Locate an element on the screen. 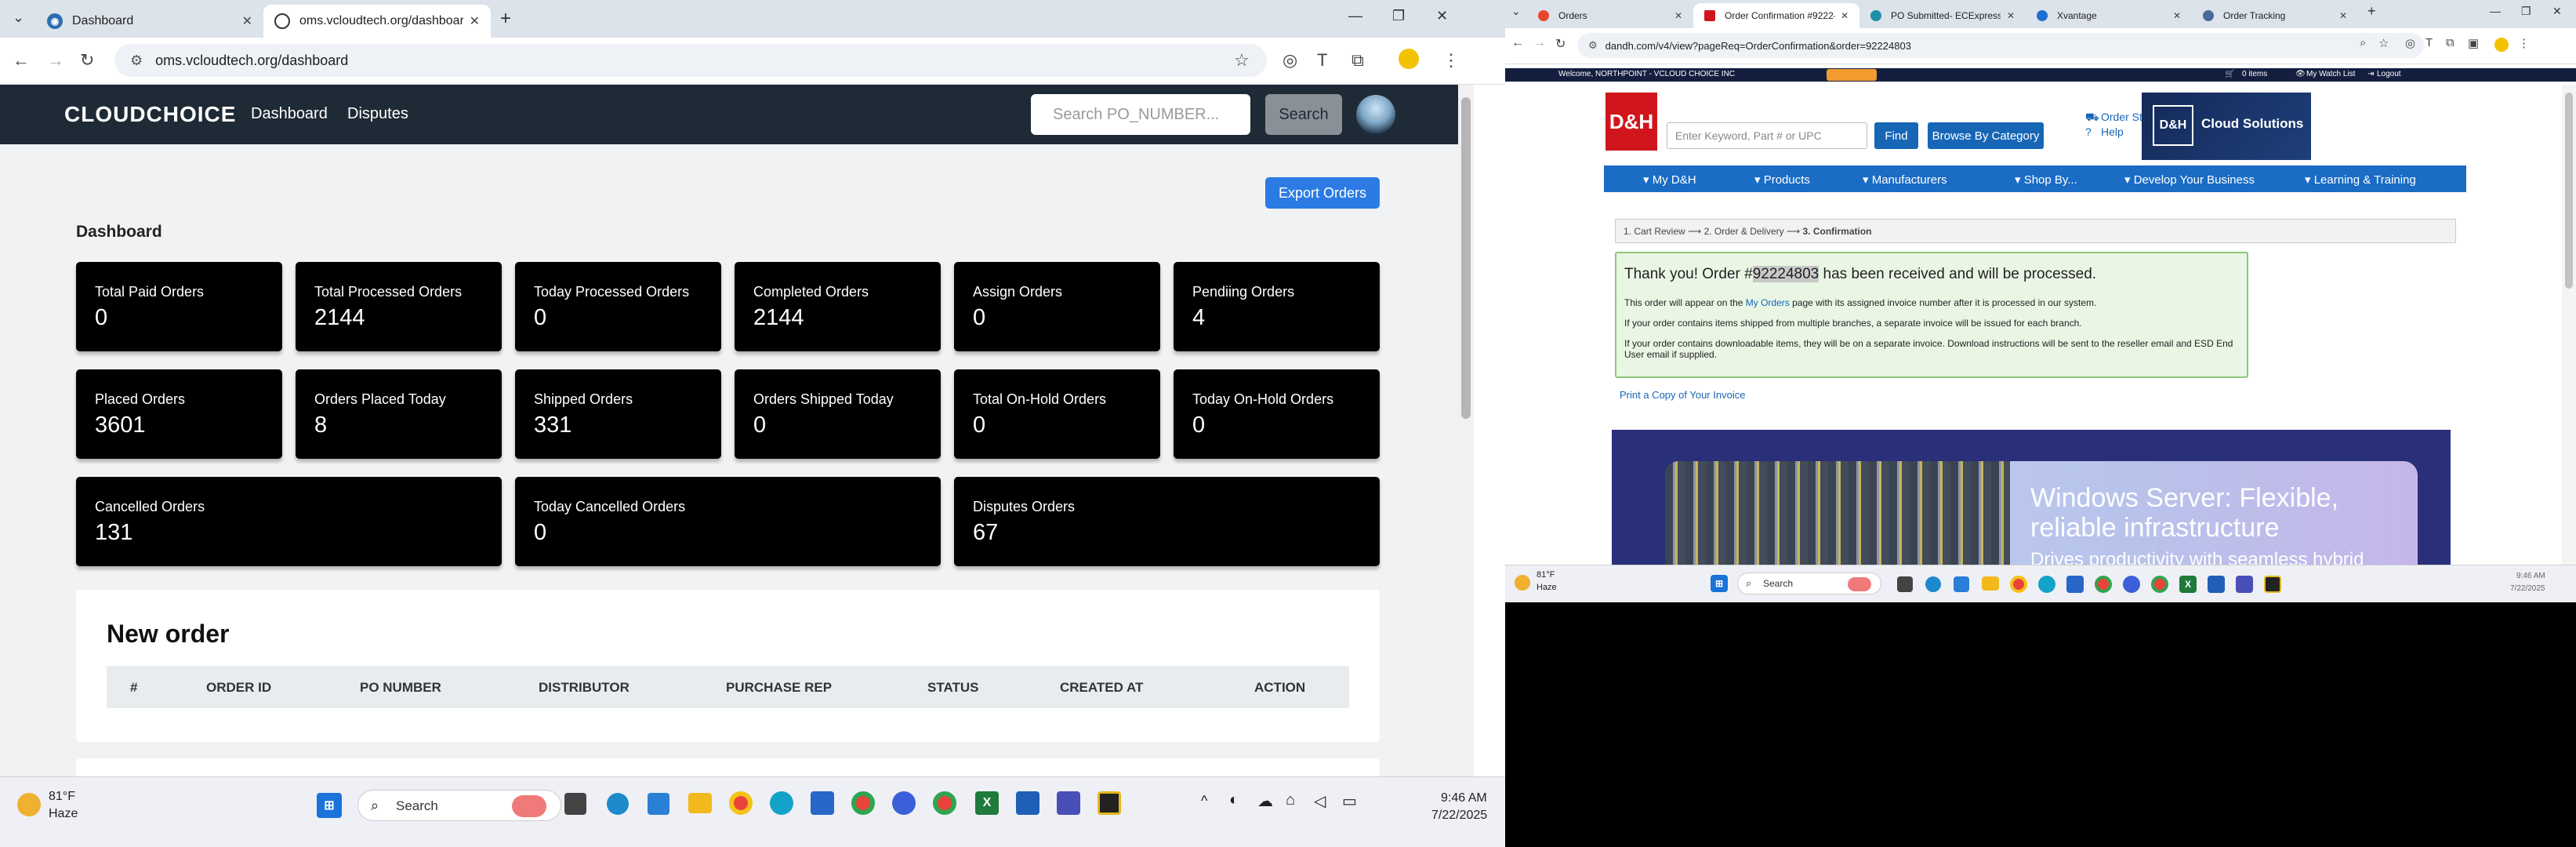  cart-count: 0 items is located at coordinates (2254, 74).